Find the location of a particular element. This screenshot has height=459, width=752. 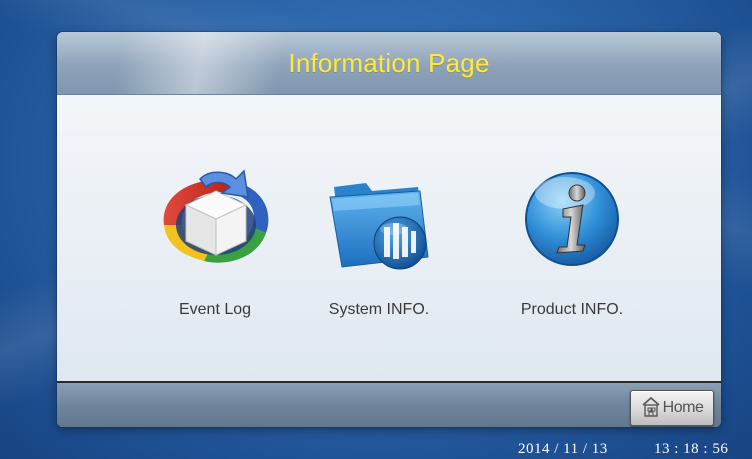

product-info-button: Product INFO. is located at coordinates (572, 238).